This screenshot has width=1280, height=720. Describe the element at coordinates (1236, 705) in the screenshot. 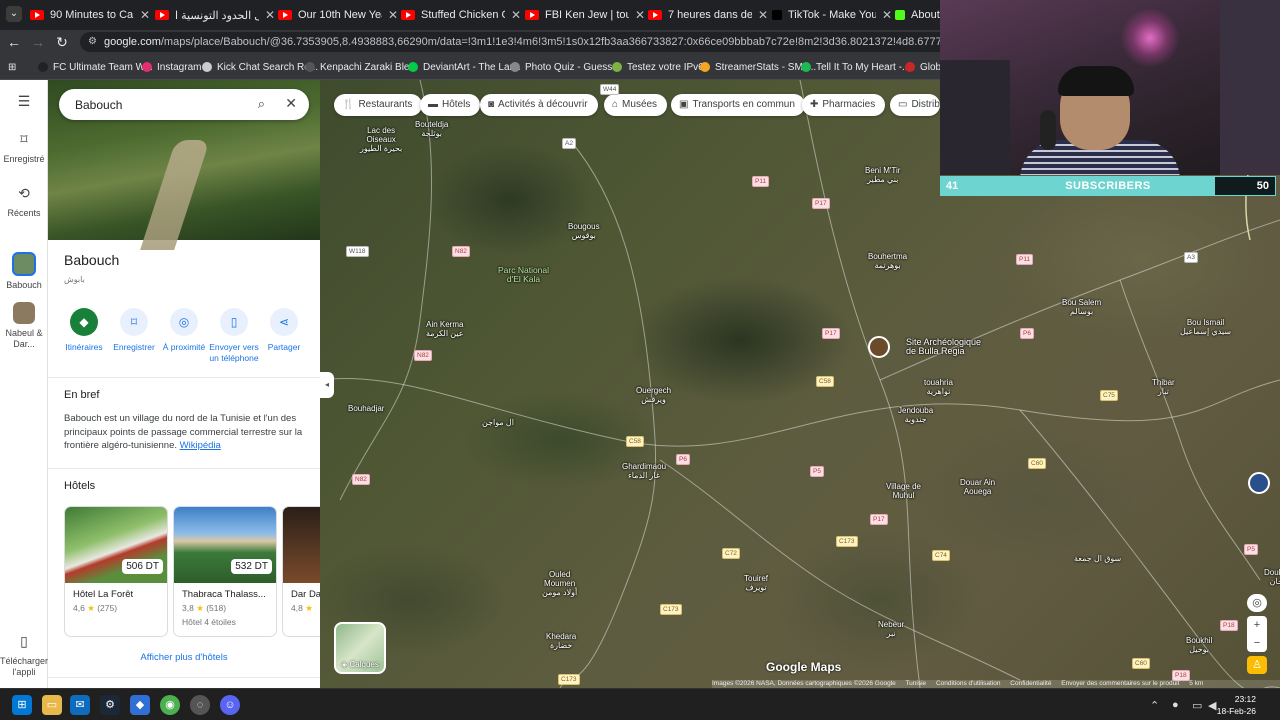

I see `taskbar-clock: 23:12 18-Feb-26` at that location.